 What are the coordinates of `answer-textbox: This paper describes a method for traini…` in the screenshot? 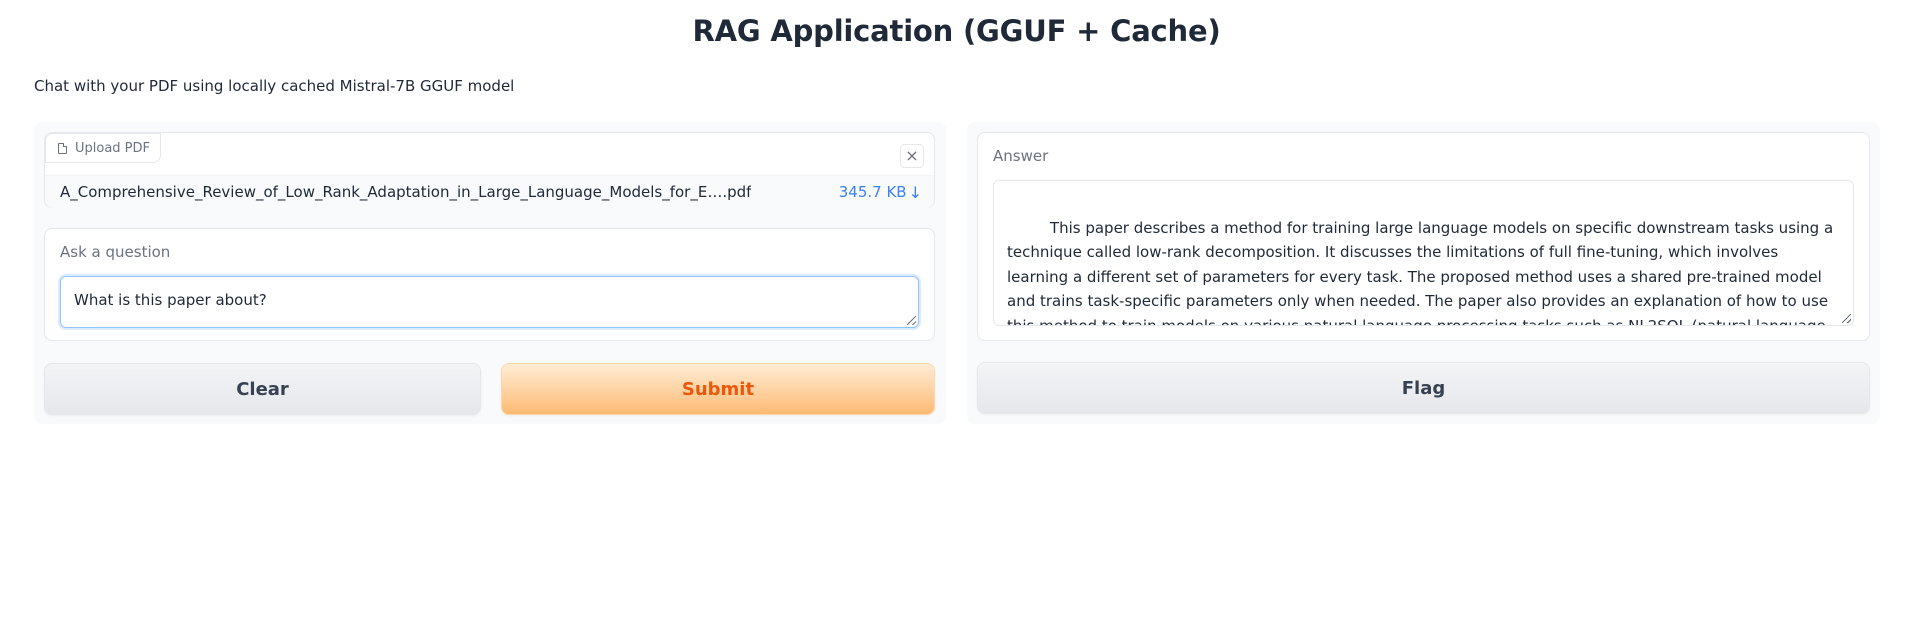 It's located at (1423, 253).